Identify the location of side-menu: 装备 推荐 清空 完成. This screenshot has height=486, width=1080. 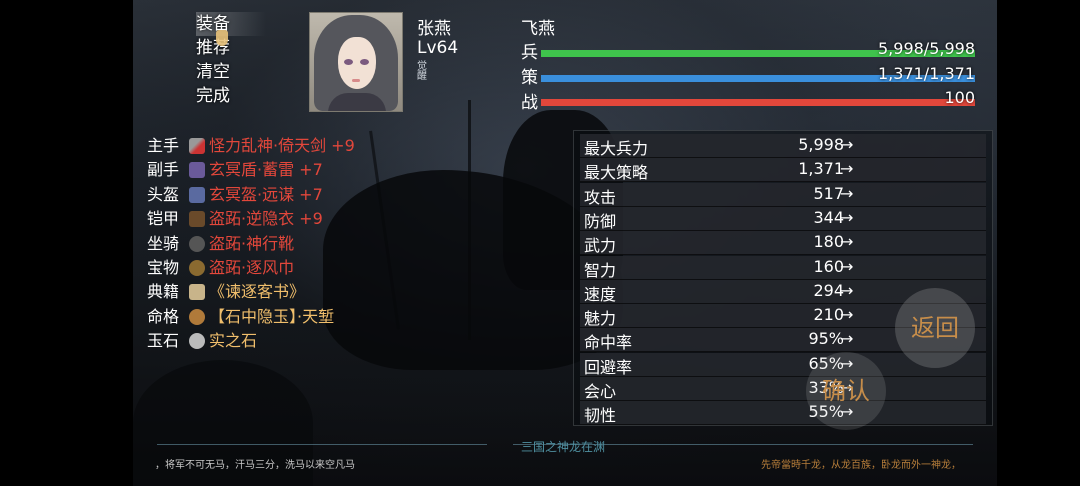
(231, 60).